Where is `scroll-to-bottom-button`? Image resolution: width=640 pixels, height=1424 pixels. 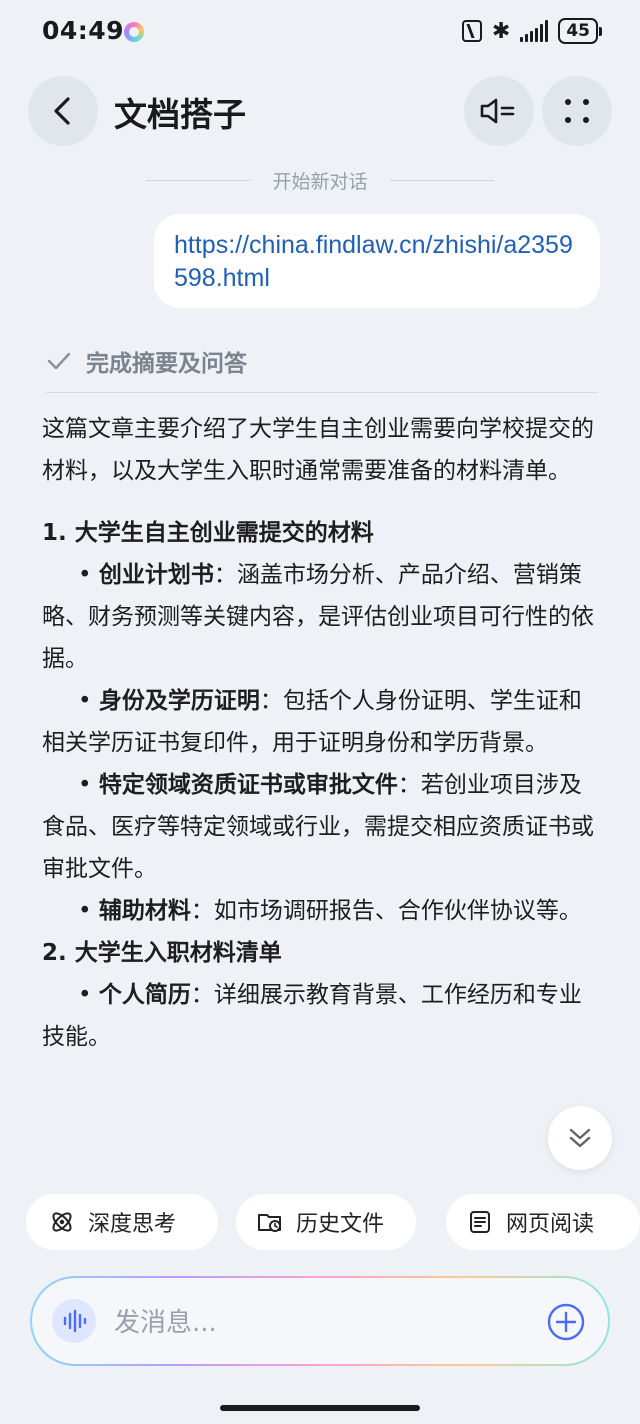 scroll-to-bottom-button is located at coordinates (580, 1138).